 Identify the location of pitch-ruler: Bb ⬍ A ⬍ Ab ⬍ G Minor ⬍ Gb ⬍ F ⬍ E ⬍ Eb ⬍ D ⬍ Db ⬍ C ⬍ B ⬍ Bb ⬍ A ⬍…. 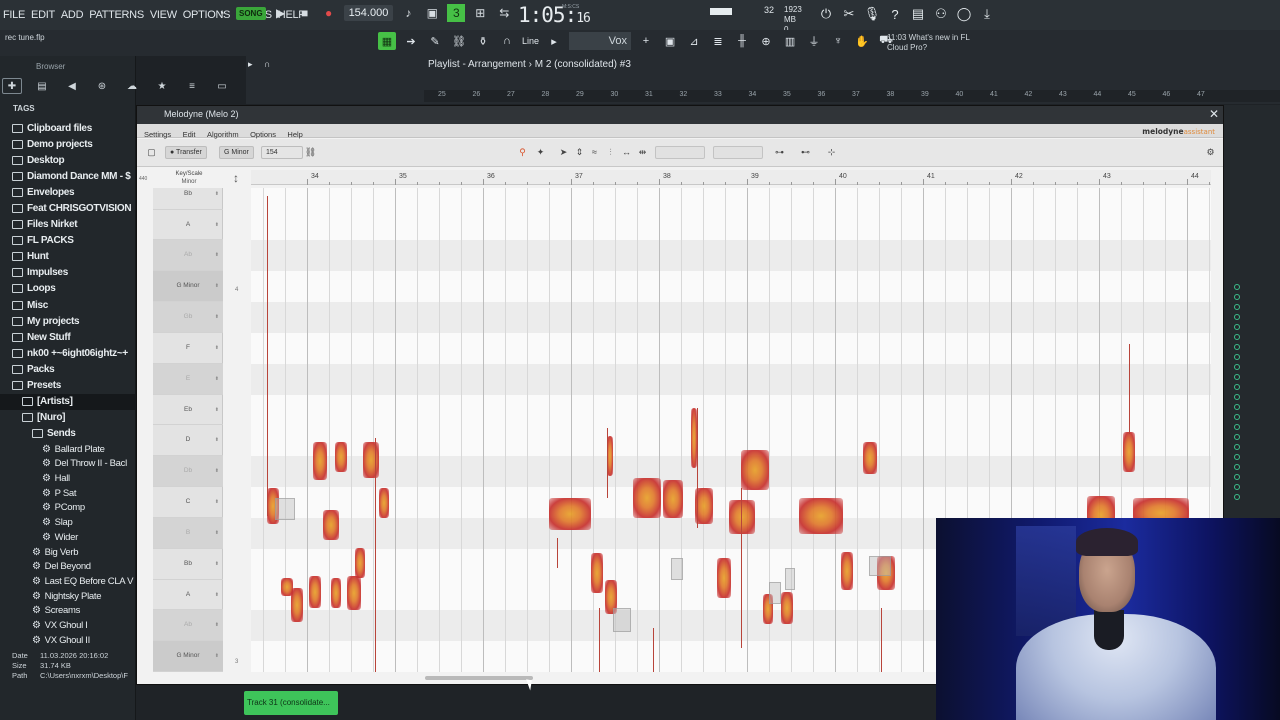
(188, 430).